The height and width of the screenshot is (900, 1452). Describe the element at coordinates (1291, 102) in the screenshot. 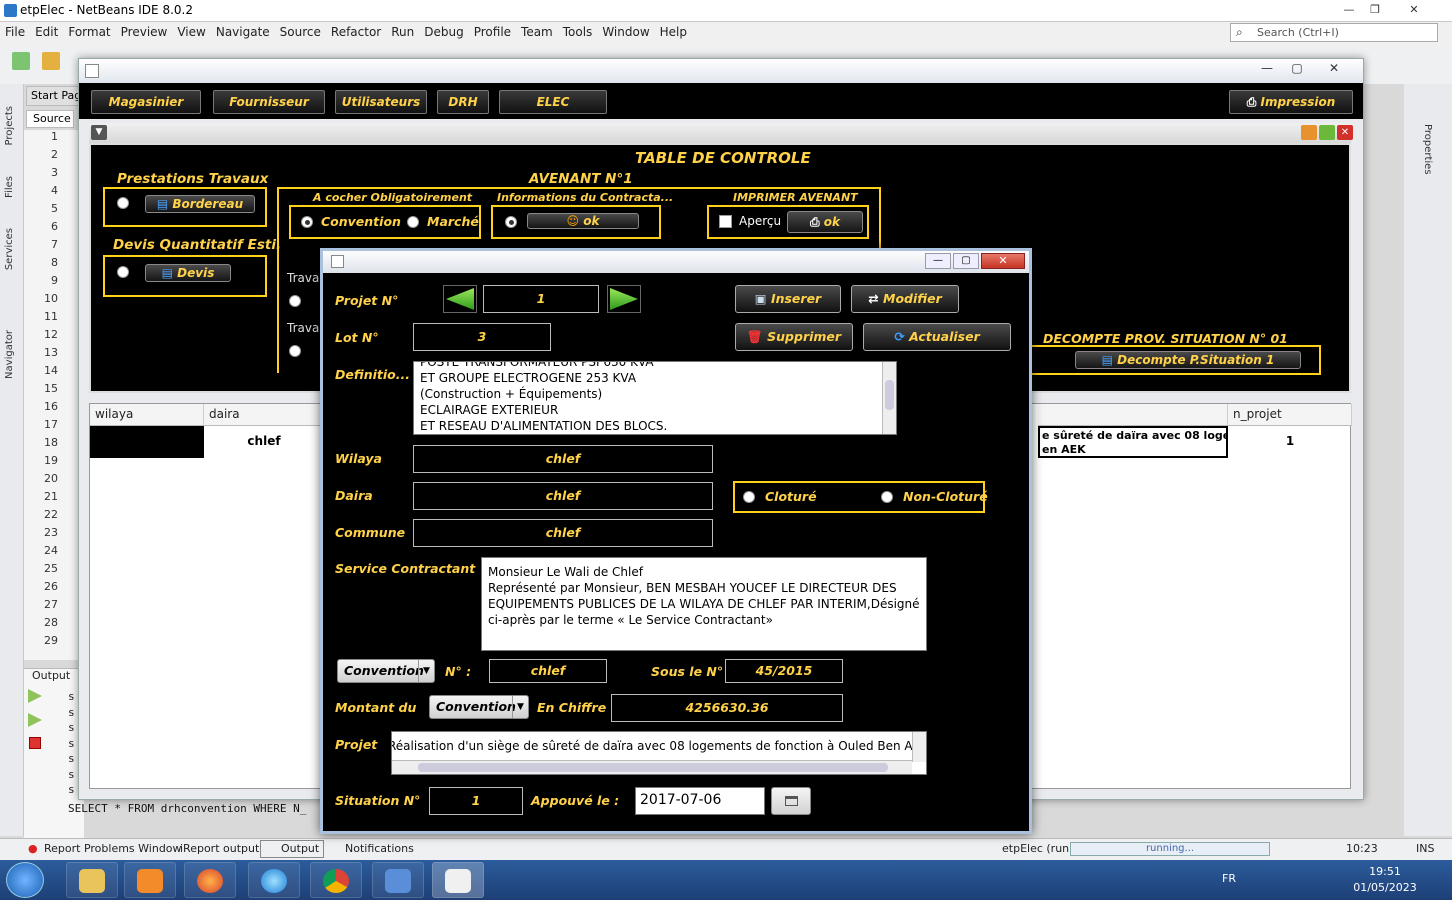

I see `impression-button: ⎙ Impression` at that location.